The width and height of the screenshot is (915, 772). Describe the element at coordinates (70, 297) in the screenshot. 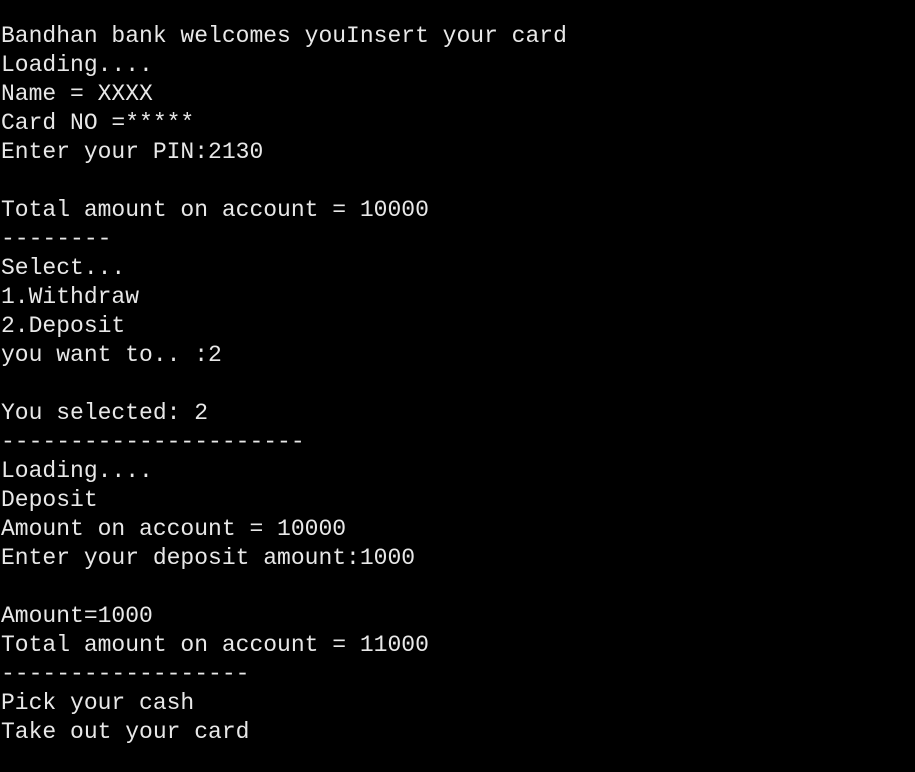

I see `menu-option-withdraw: 1.Withdraw` at that location.